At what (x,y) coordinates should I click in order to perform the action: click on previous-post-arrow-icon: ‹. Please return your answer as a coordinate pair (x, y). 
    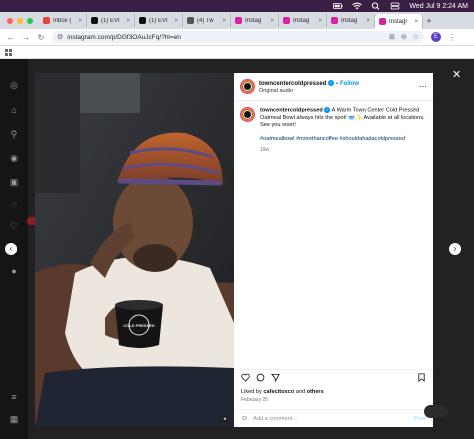
    Looking at the image, I should click on (11, 249).